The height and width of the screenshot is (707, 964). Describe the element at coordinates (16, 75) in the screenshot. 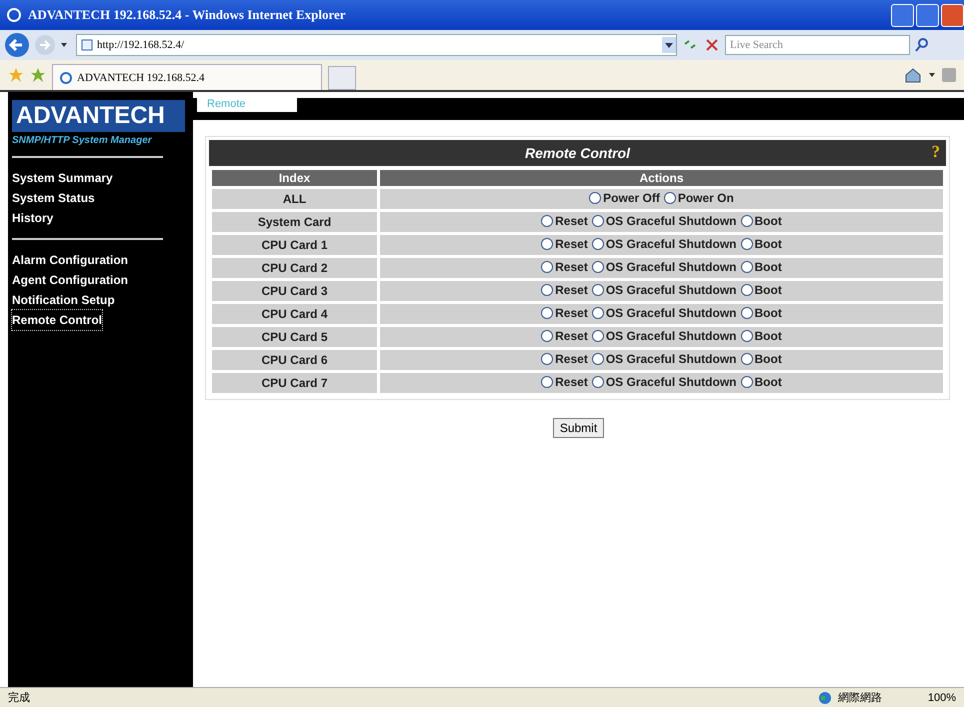

I see `star-icon` at that location.